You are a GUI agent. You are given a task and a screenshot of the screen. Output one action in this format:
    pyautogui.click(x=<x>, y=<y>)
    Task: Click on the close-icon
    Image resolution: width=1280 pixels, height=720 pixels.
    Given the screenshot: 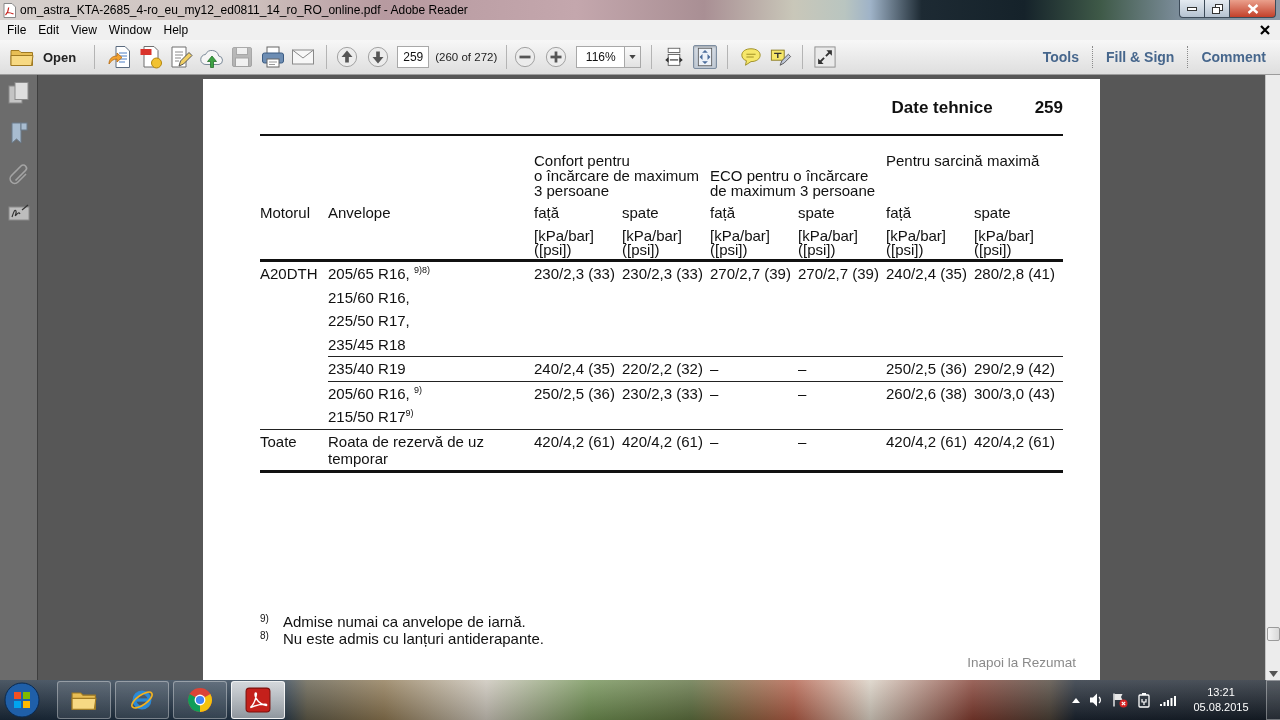 What is the action you would take?
    pyautogui.click(x=1265, y=30)
    